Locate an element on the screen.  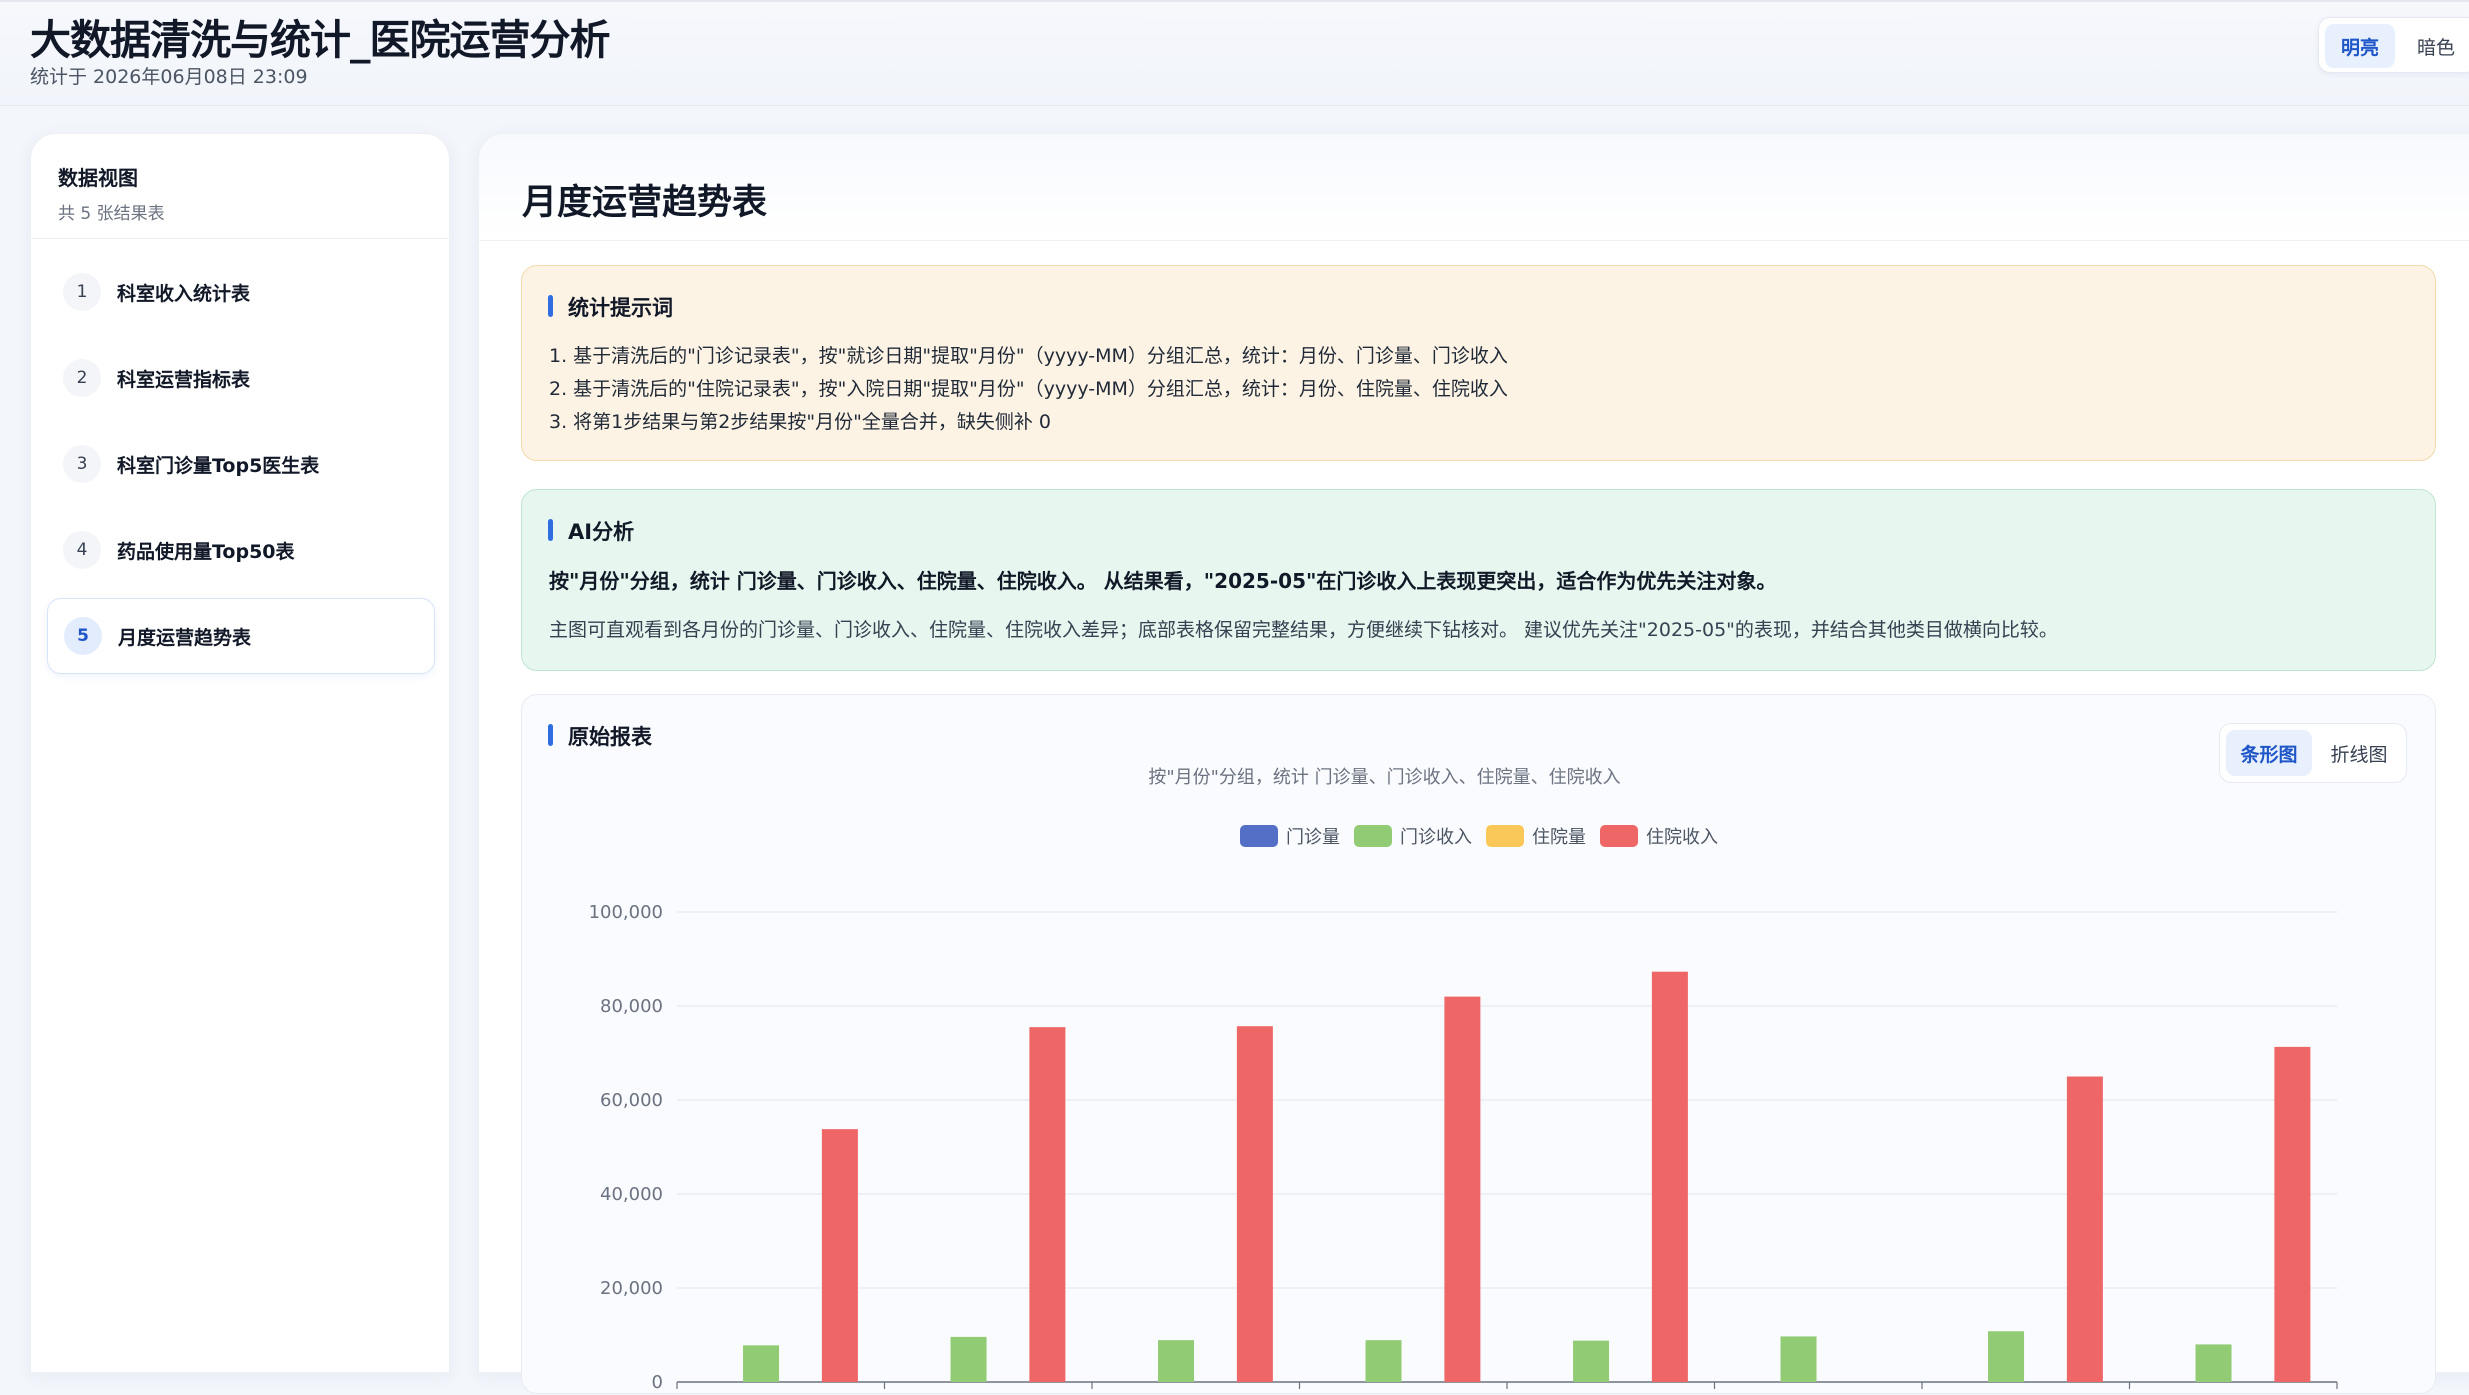
y-tick-label: 60,000 is located at coordinates (631, 1100).